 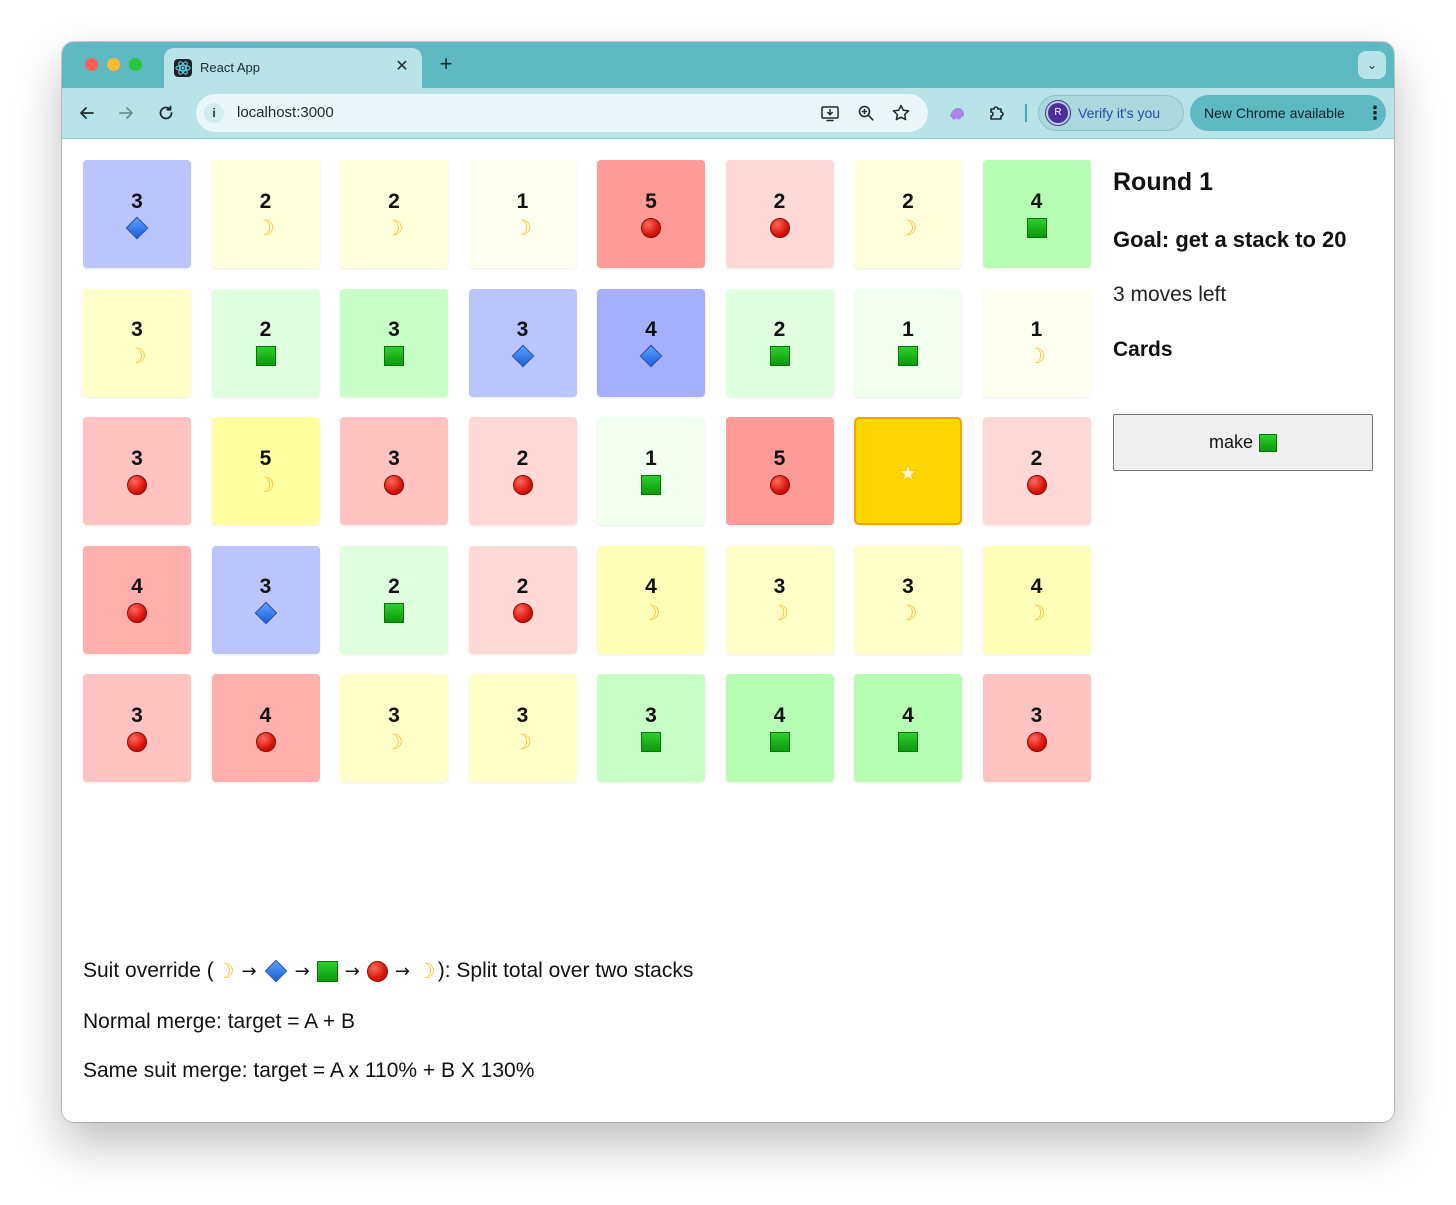 What do you see at coordinates (446, 64) in the screenshot?
I see `new-tab-button: +` at bounding box center [446, 64].